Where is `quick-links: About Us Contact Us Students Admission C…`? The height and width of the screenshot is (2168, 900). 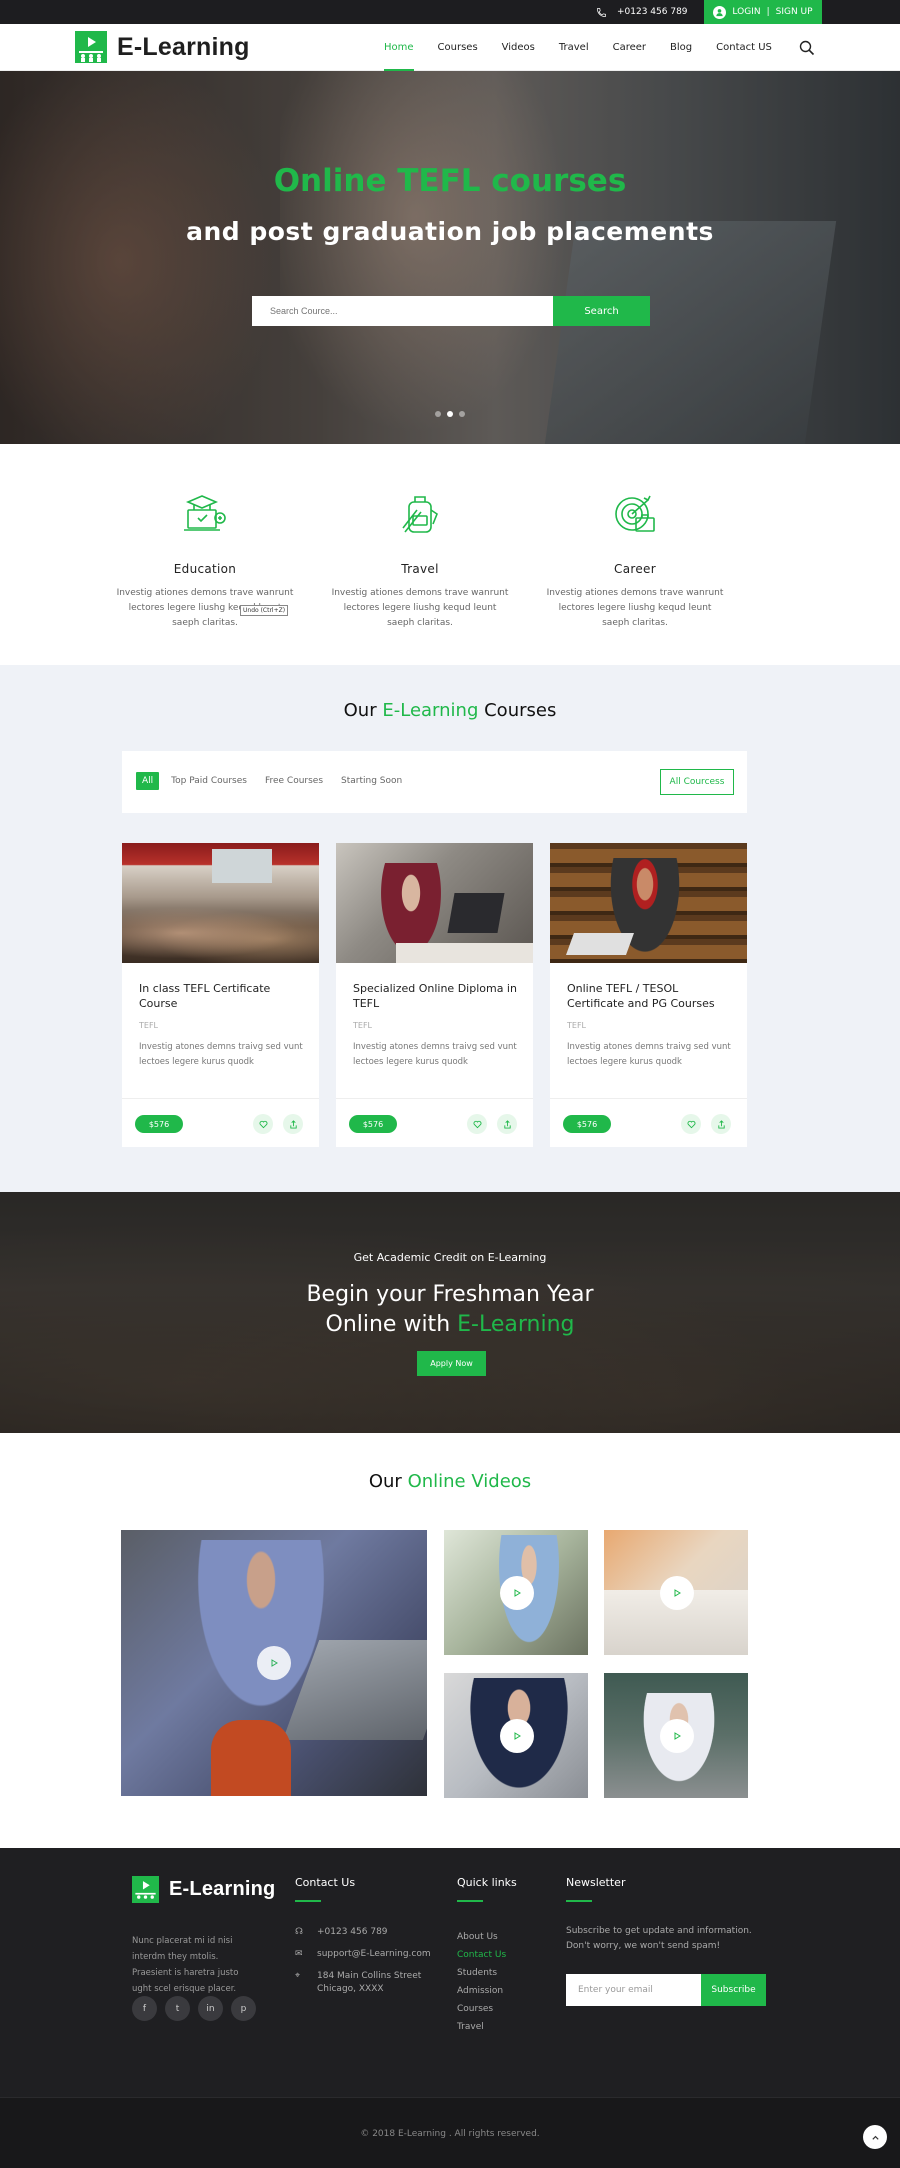 quick-links: About Us Contact Us Students Admission C… is located at coordinates (481, 1982).